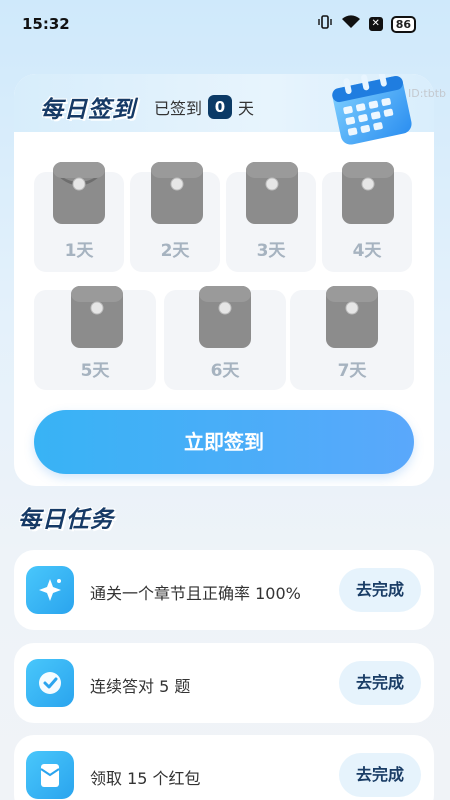  I want to click on signed-suffix: 天, so click(246, 108).